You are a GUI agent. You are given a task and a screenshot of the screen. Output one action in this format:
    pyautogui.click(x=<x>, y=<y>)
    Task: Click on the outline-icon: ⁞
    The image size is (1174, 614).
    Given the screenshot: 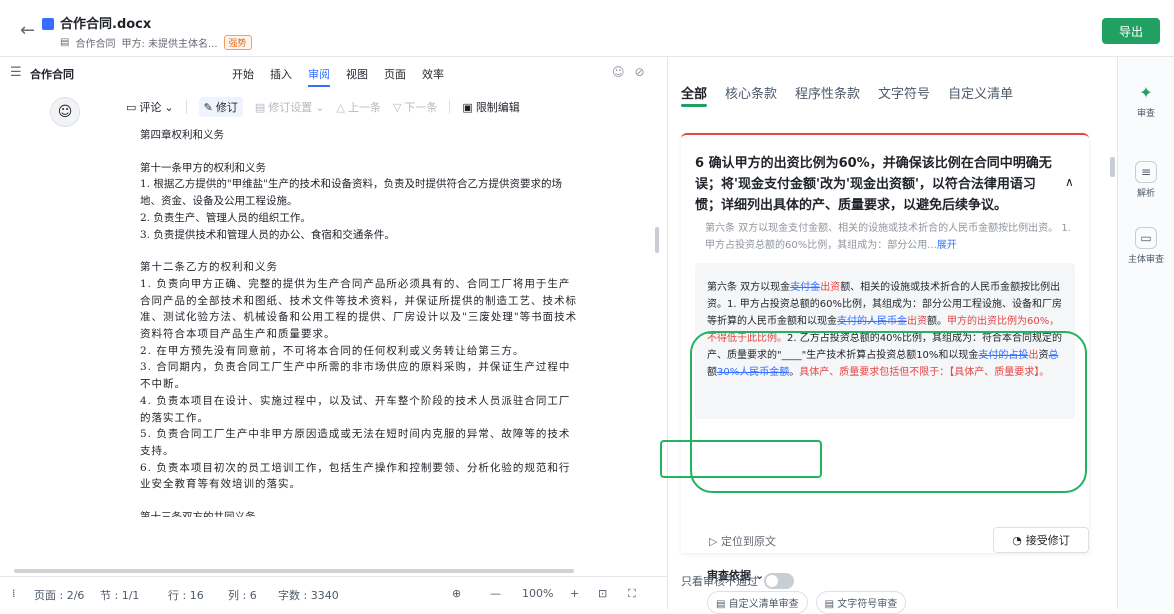 What is the action you would take?
    pyautogui.click(x=14, y=593)
    